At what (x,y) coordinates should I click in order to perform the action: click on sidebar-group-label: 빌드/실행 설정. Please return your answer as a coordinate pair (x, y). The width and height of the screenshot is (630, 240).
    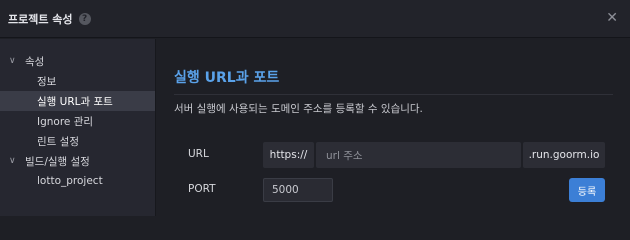
    Looking at the image, I should click on (57, 161).